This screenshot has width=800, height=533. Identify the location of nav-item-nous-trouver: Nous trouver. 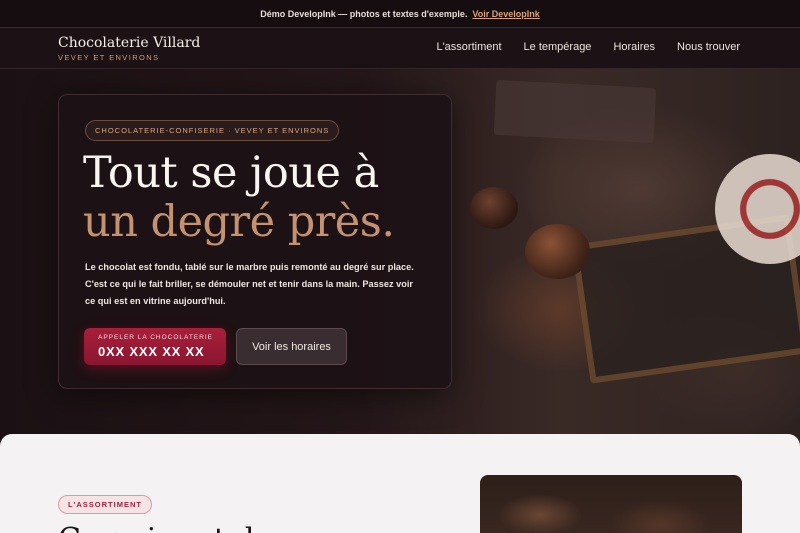
(708, 47).